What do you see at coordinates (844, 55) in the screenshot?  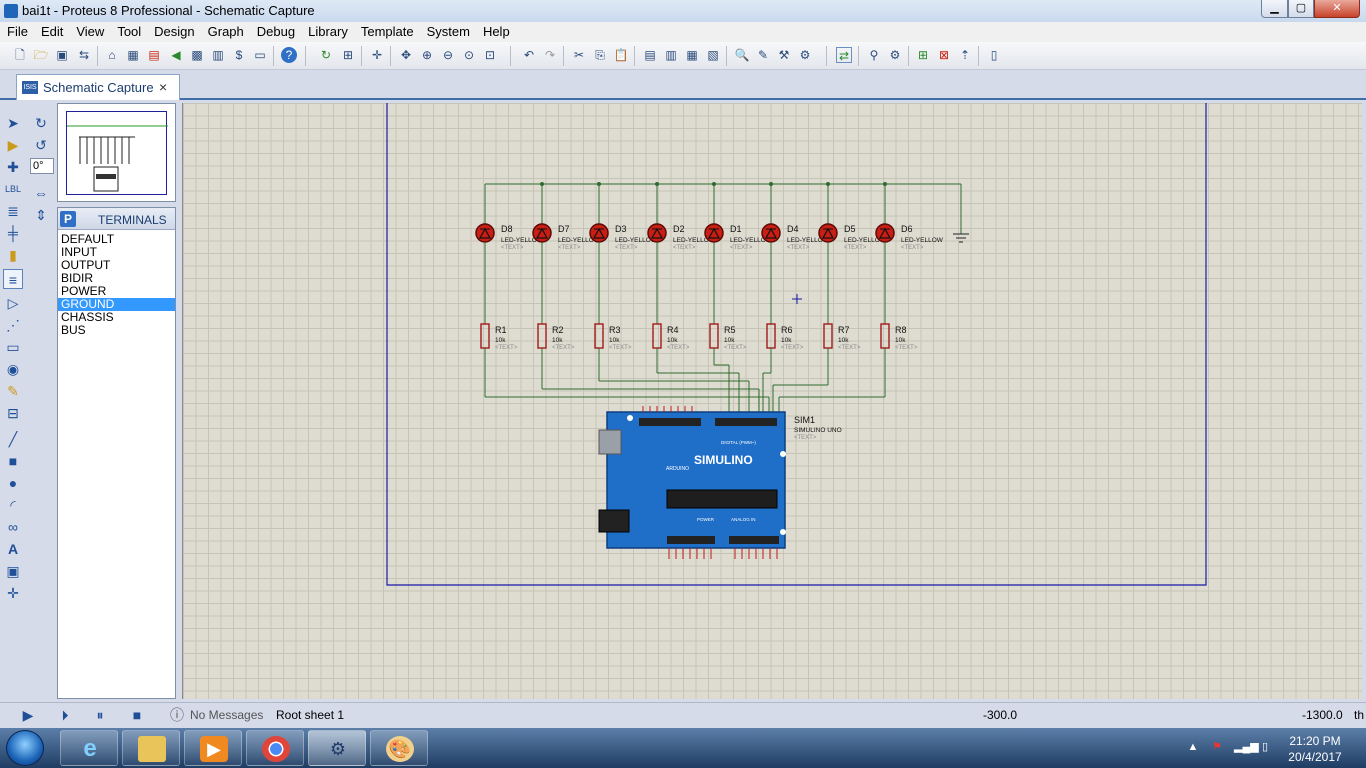 I see `wire-autorouter-icon: ⇄` at bounding box center [844, 55].